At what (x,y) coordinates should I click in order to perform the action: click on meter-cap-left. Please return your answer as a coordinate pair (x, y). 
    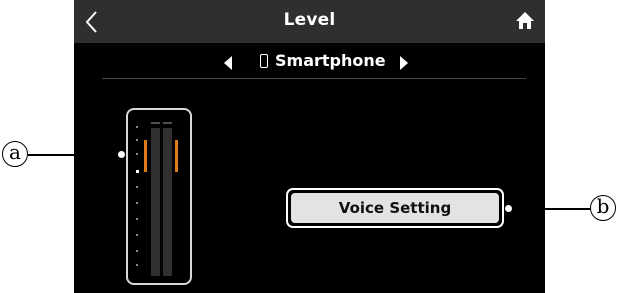
    Looking at the image, I should click on (155, 123).